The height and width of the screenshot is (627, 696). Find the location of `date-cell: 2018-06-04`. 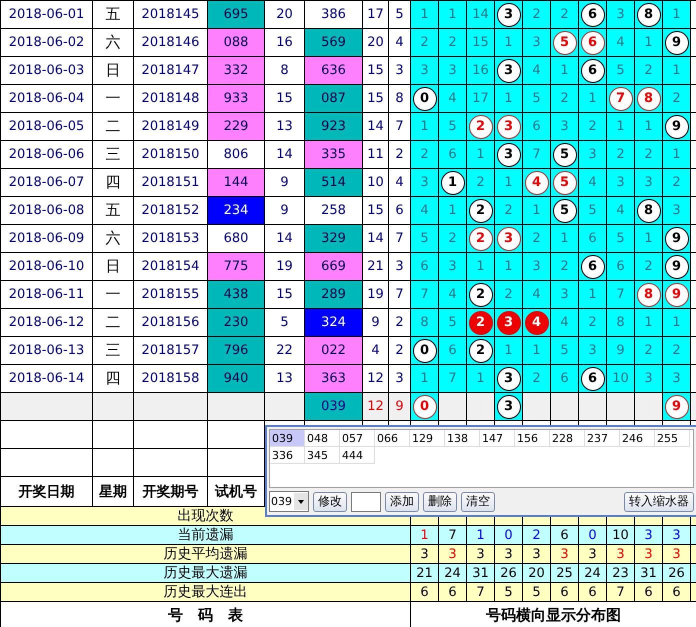

date-cell: 2018-06-04 is located at coordinates (46, 98).